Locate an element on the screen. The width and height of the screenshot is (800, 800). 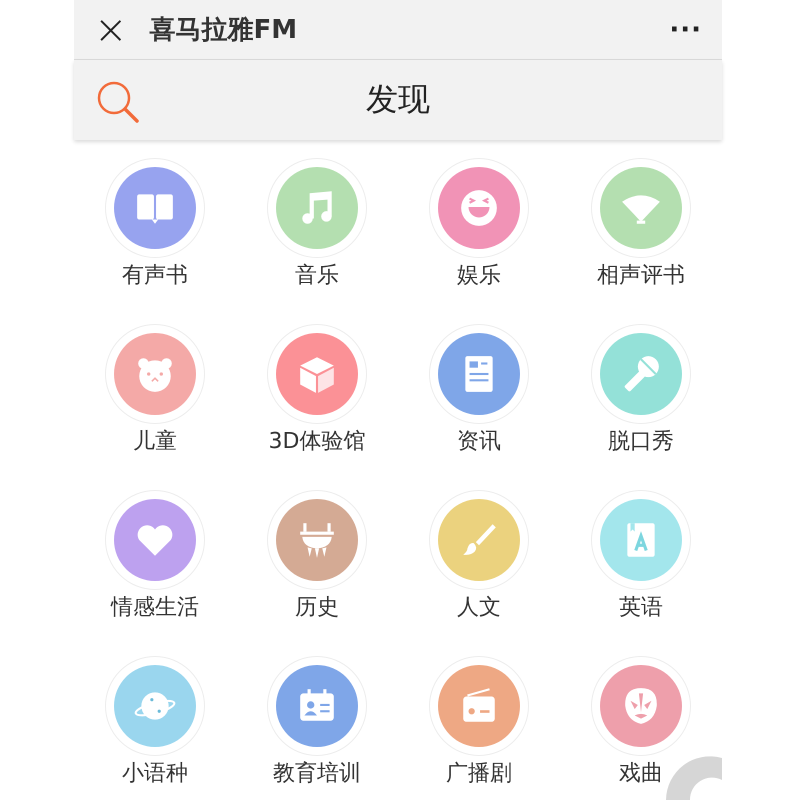
category-label: 有声书 is located at coordinates (155, 276).